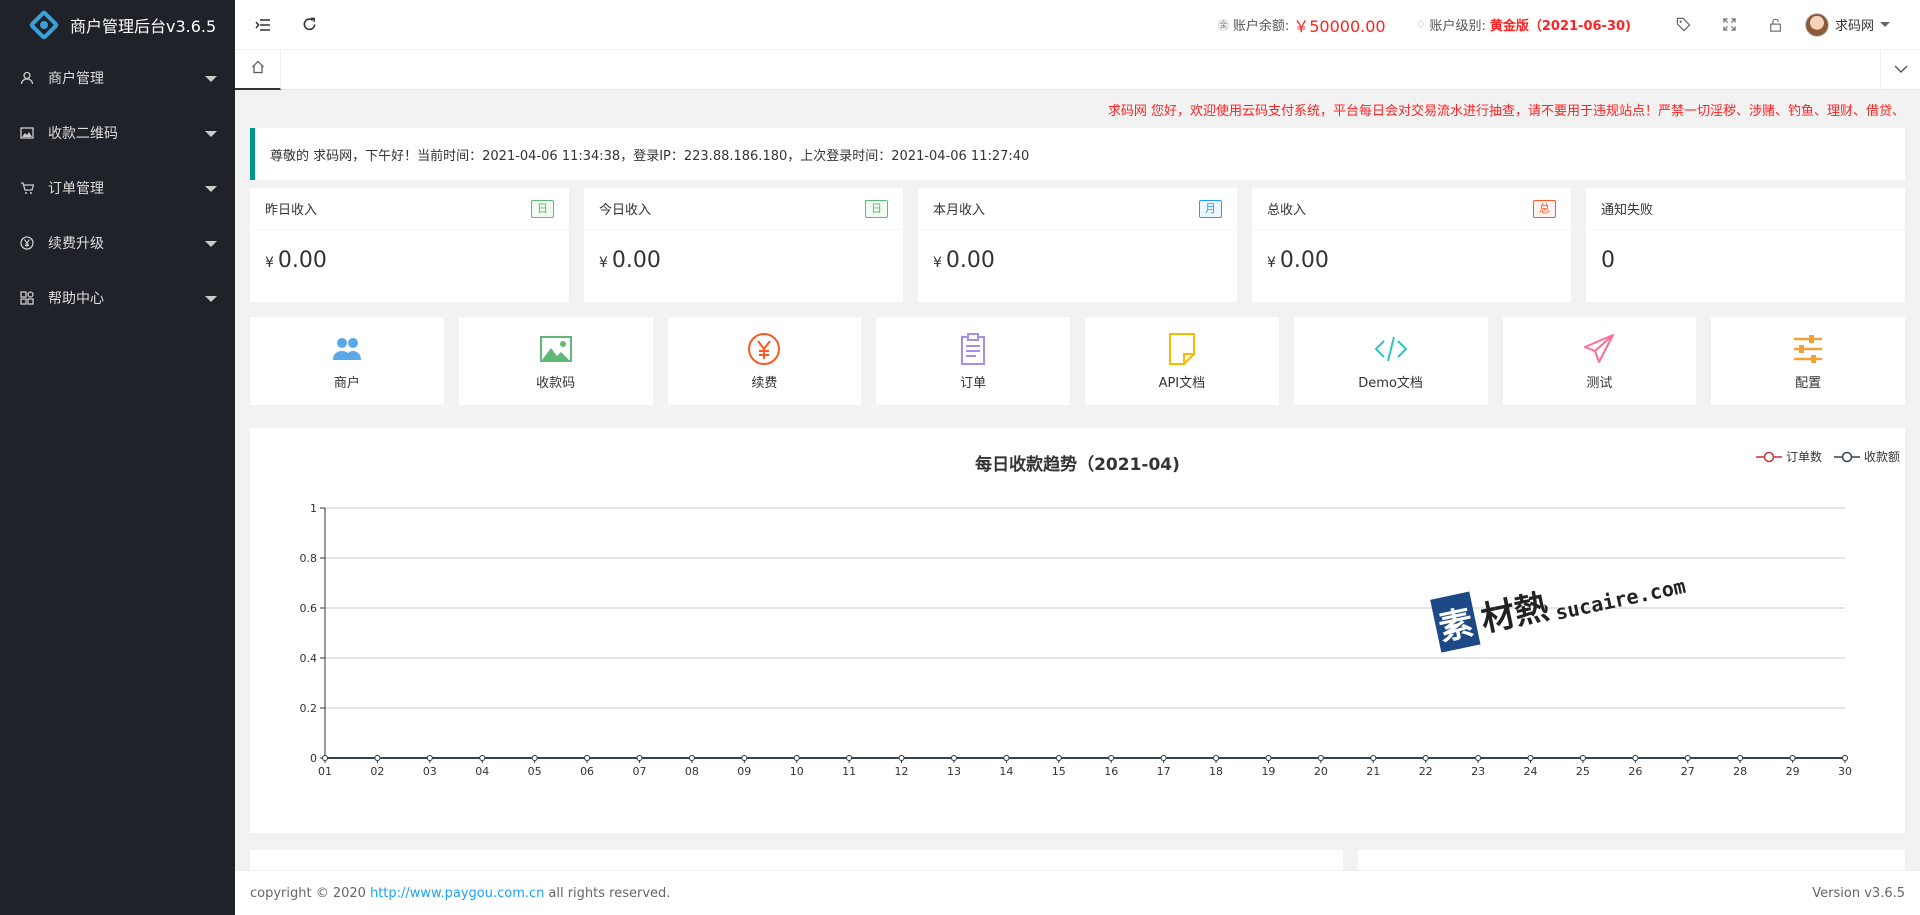 This screenshot has height=915, width=1920. I want to click on x-tick-label: 02, so click(377, 771).